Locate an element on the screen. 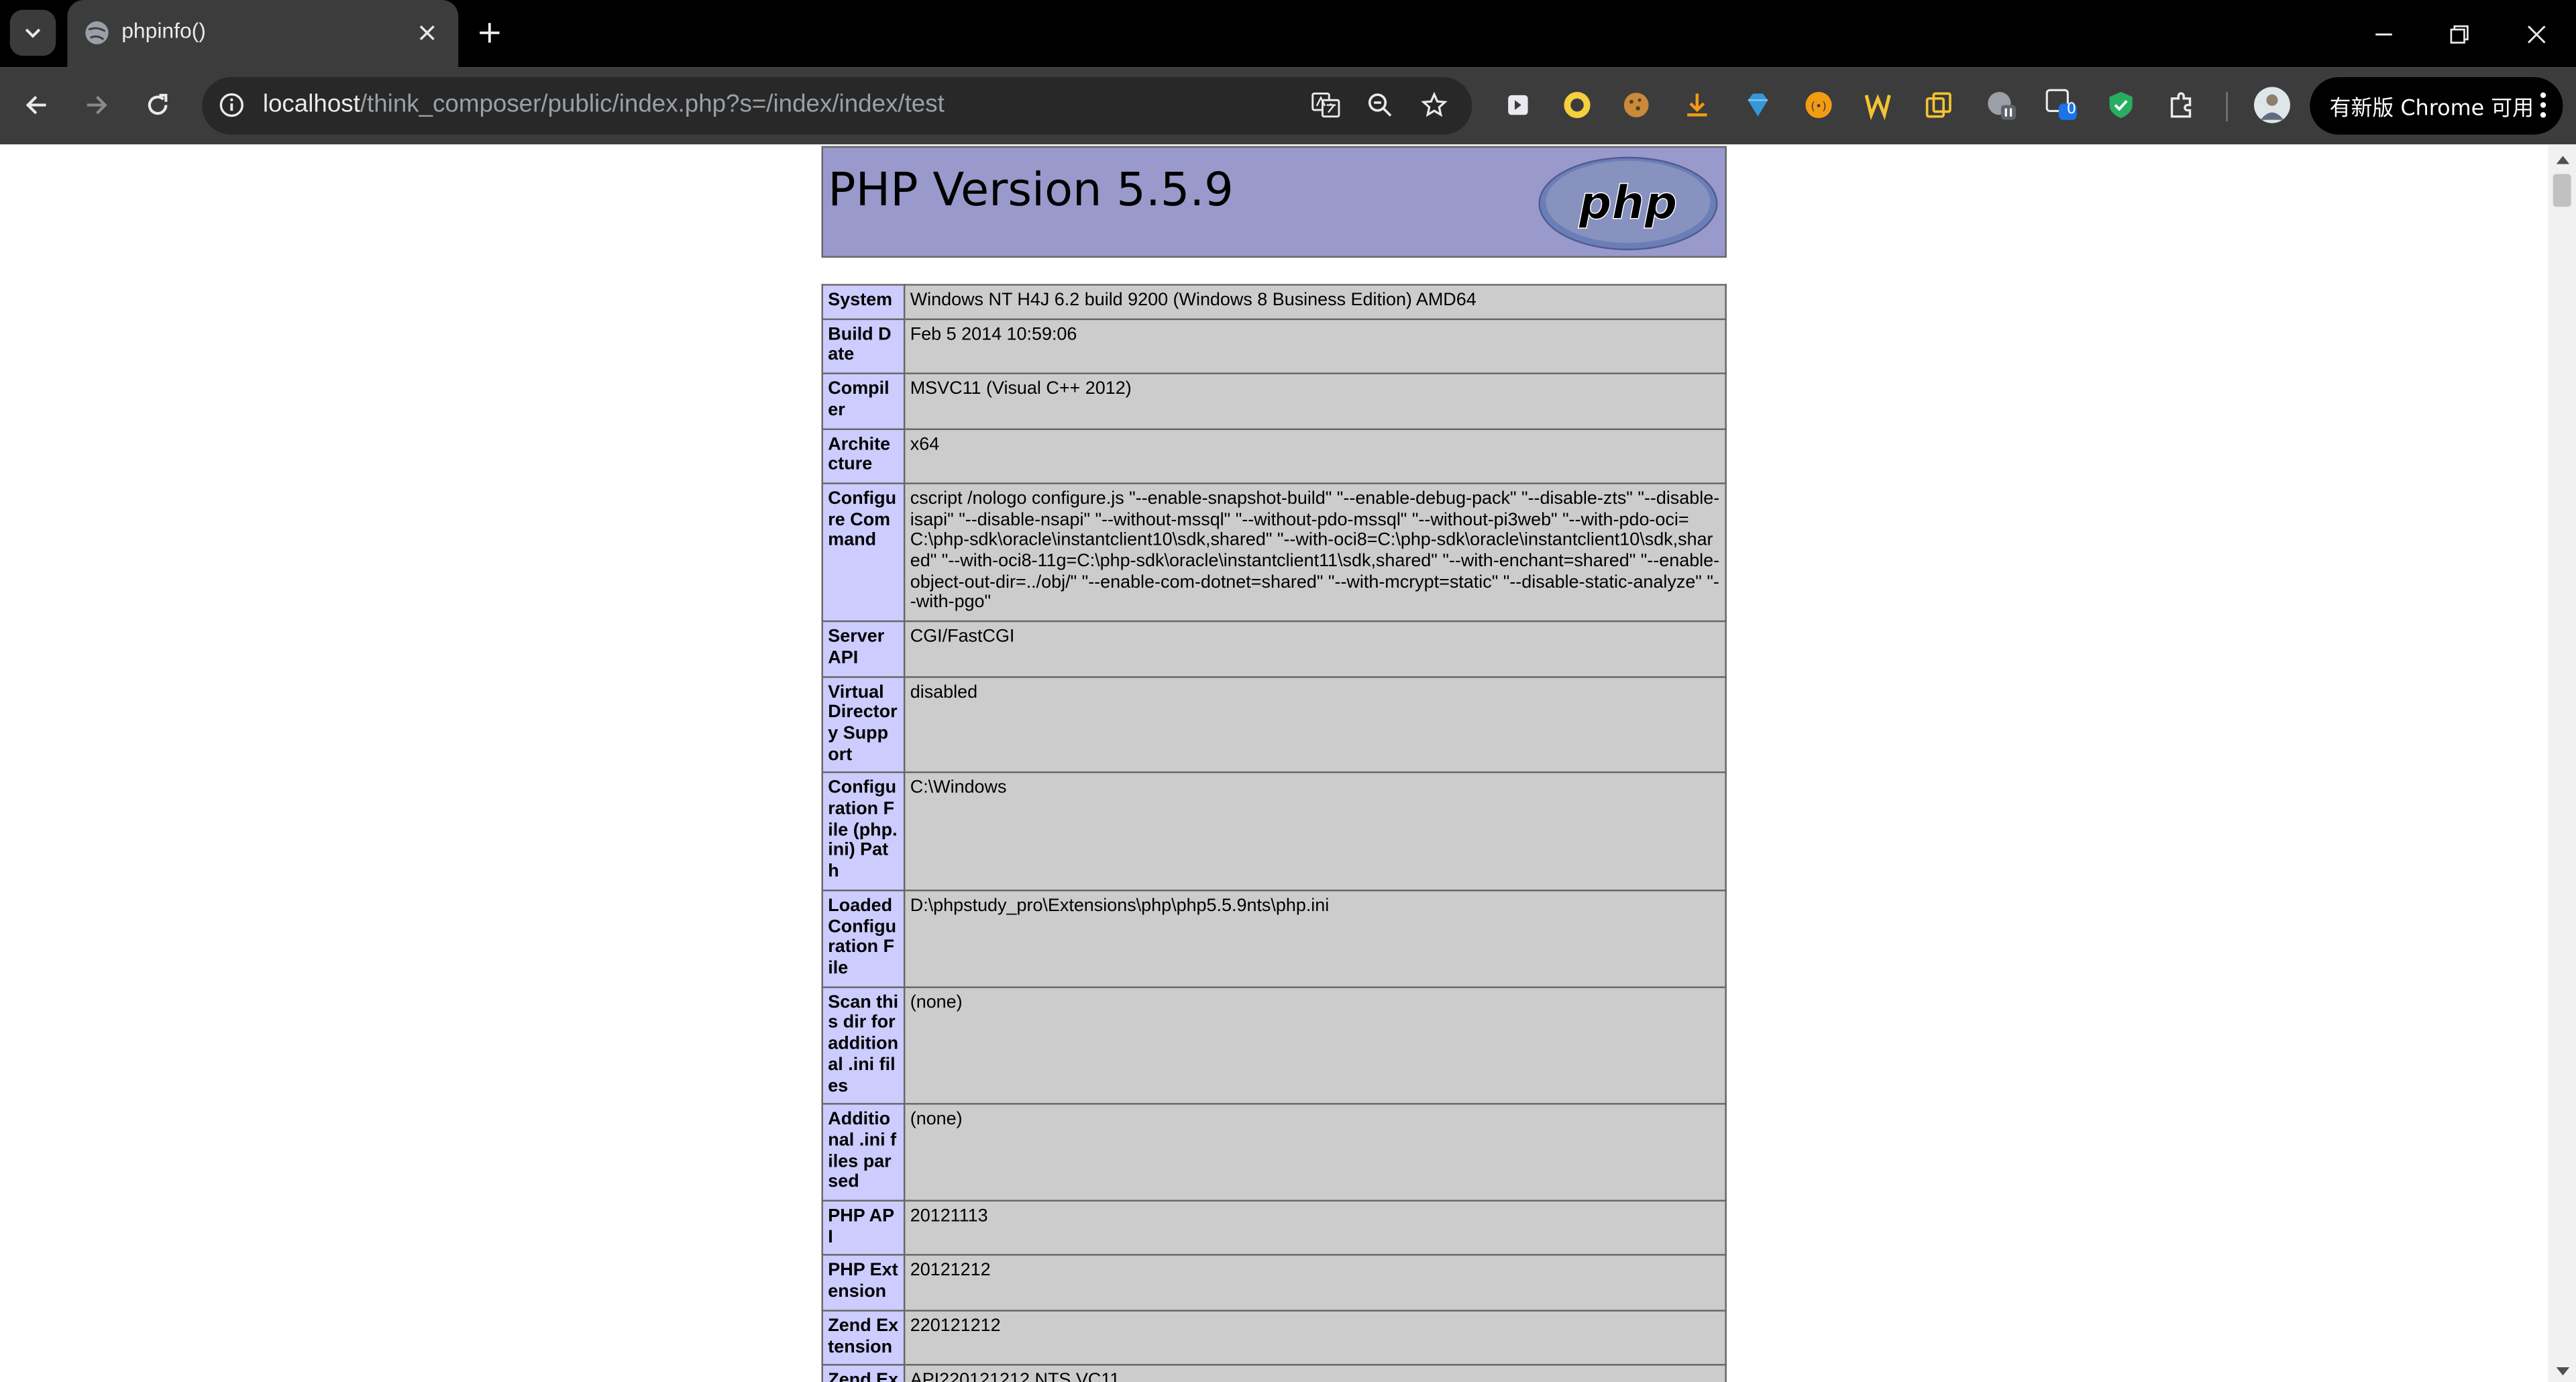 This screenshot has width=2576, height=1382. site-info-button is located at coordinates (231, 105).